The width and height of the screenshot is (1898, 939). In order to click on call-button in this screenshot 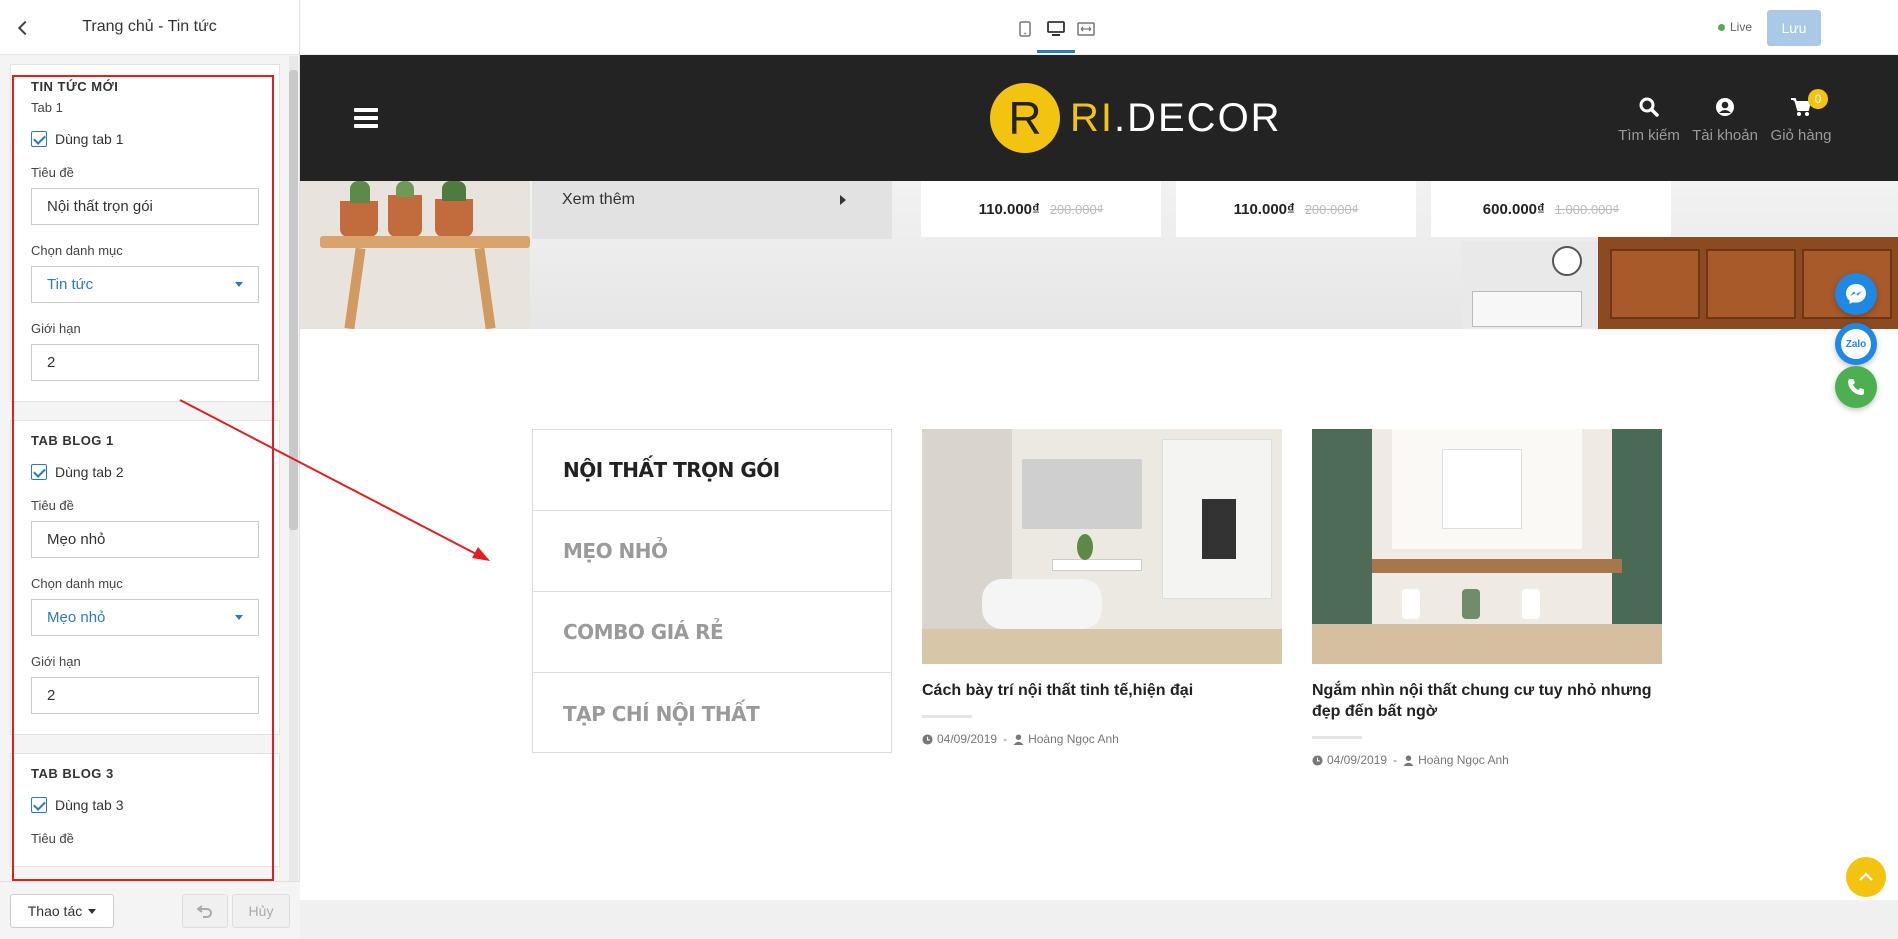, I will do `click(1856, 387)`.